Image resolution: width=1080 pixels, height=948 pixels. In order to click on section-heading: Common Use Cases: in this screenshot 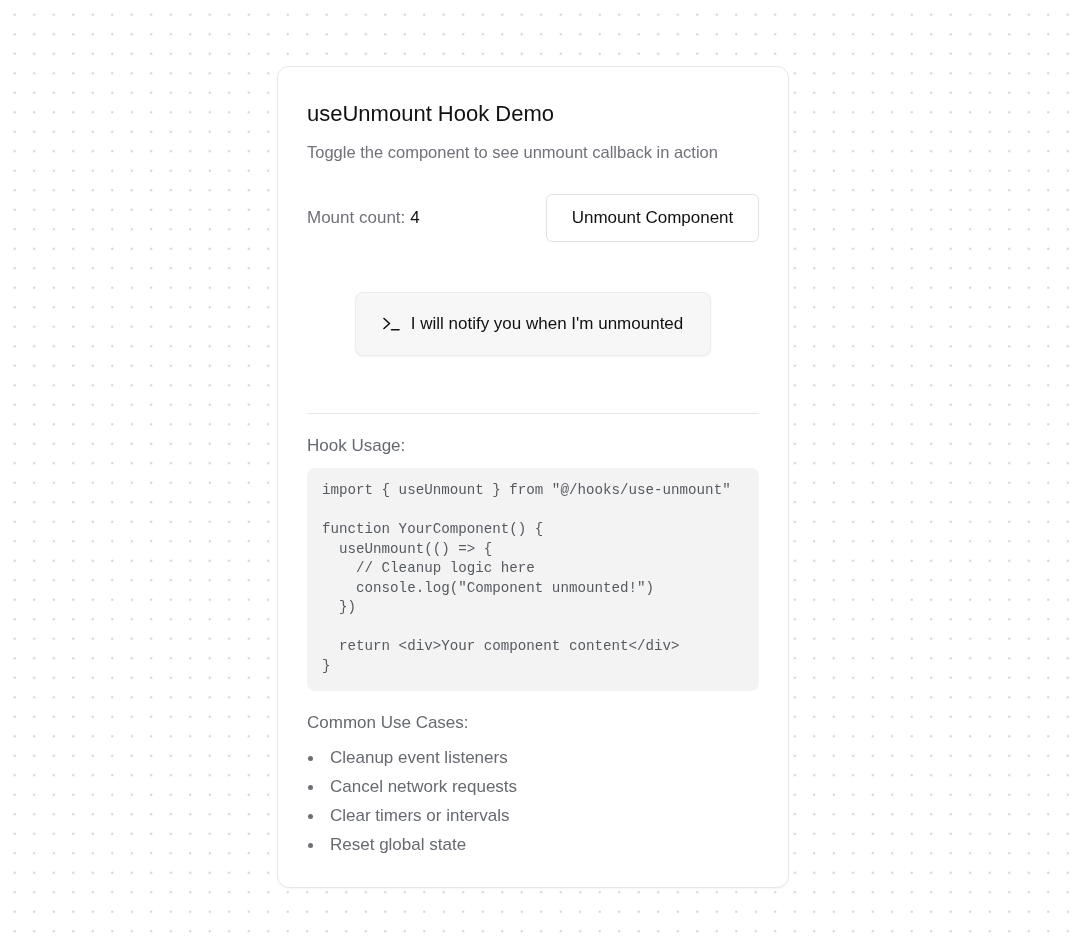, I will do `click(388, 723)`.